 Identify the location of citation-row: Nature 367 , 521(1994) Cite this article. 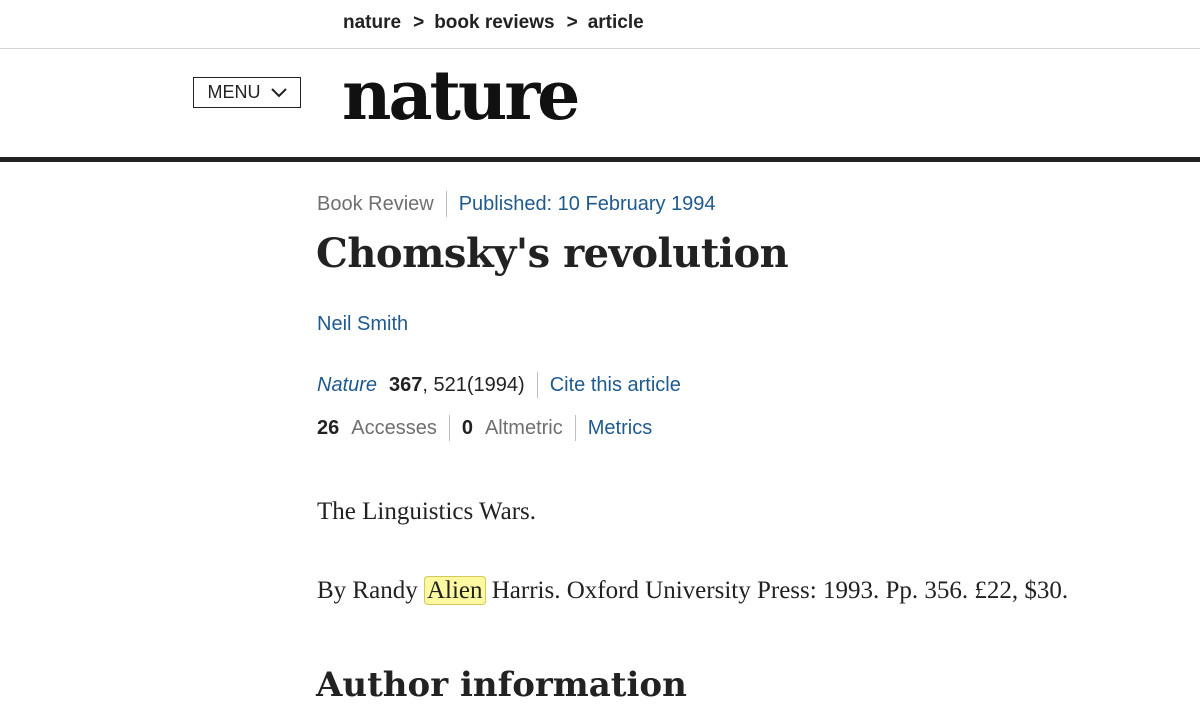
(499, 385).